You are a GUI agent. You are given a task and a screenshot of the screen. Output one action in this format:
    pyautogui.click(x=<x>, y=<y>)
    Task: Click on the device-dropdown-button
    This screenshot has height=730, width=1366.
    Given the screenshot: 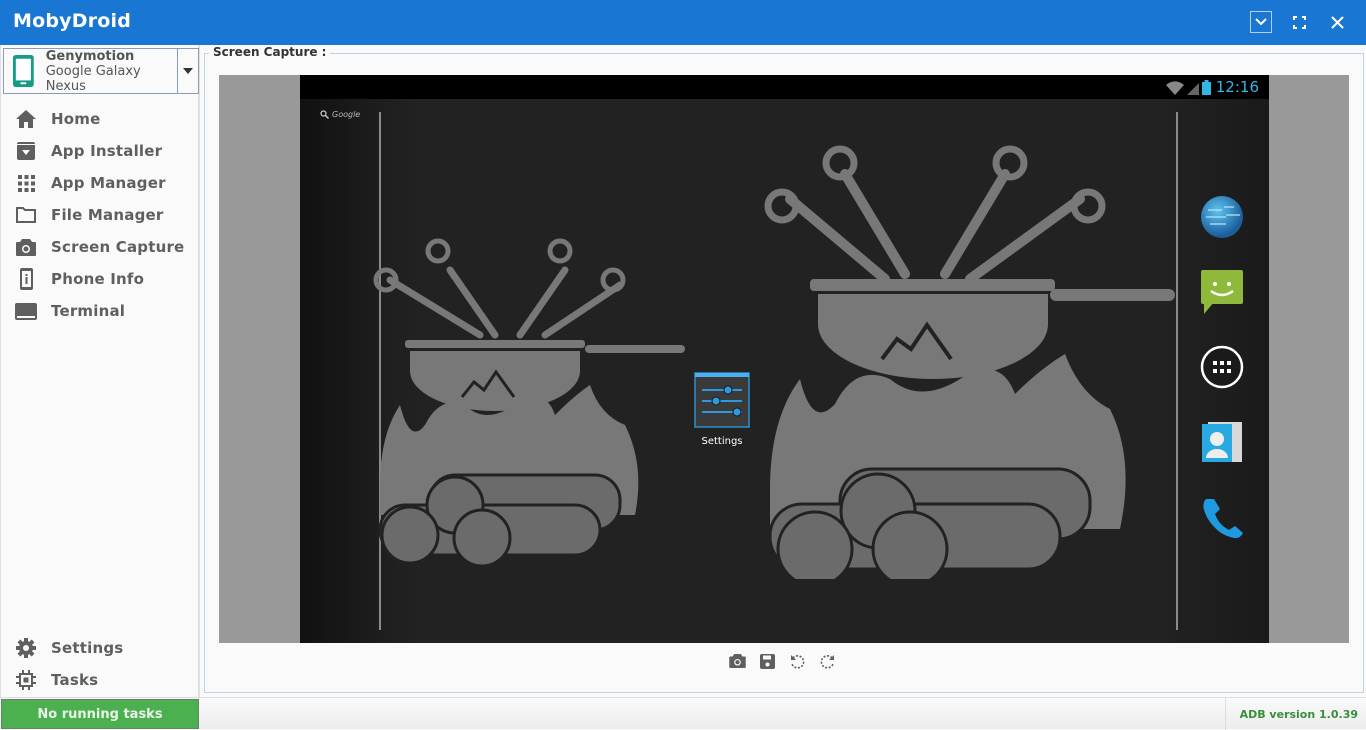 What is the action you would take?
    pyautogui.click(x=188, y=71)
    